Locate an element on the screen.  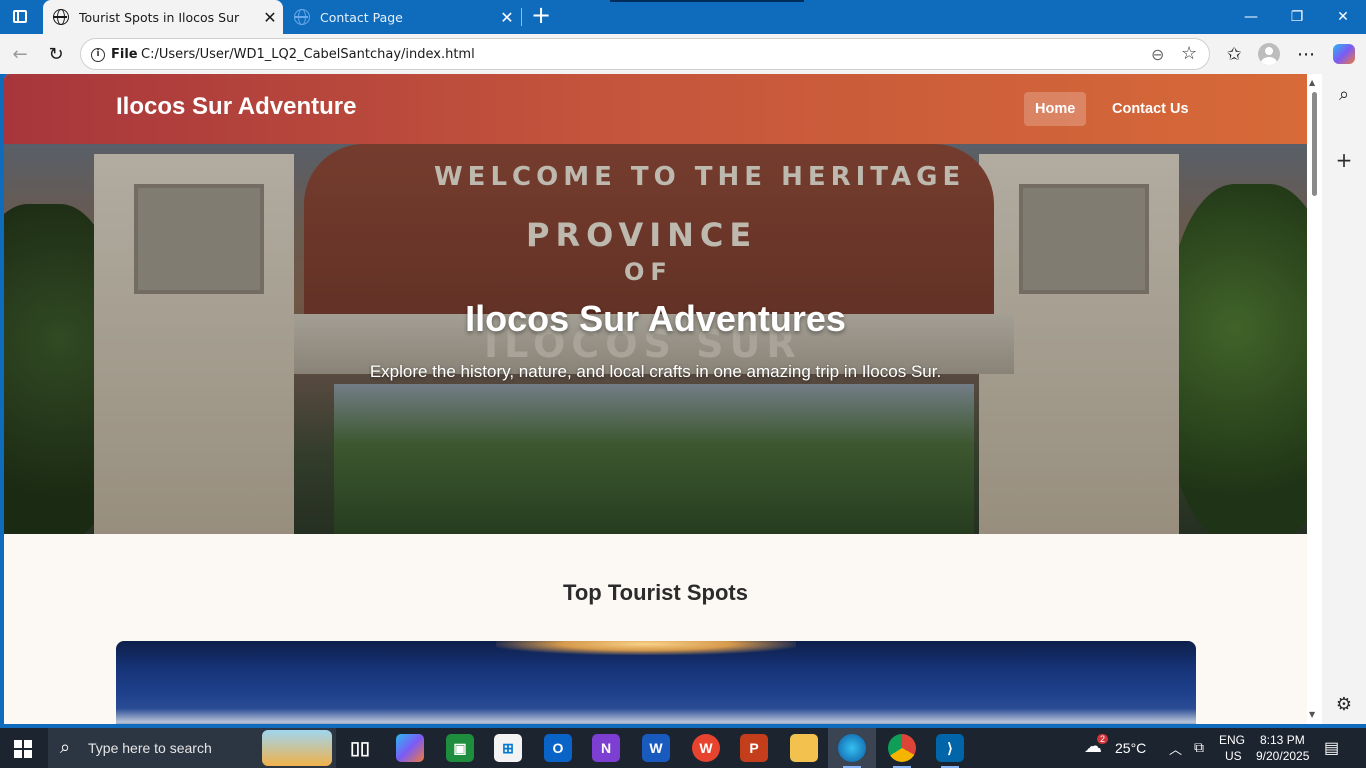
scroll-up-icon: ▲ is located at coordinates (1312, 82).